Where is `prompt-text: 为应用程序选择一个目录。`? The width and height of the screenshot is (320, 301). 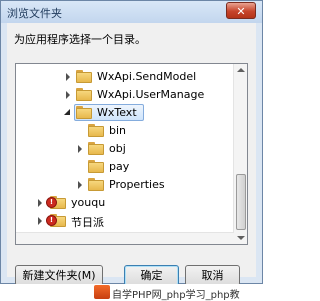
prompt-text: 为应用程序选择一个目录。 is located at coordinates (80, 39).